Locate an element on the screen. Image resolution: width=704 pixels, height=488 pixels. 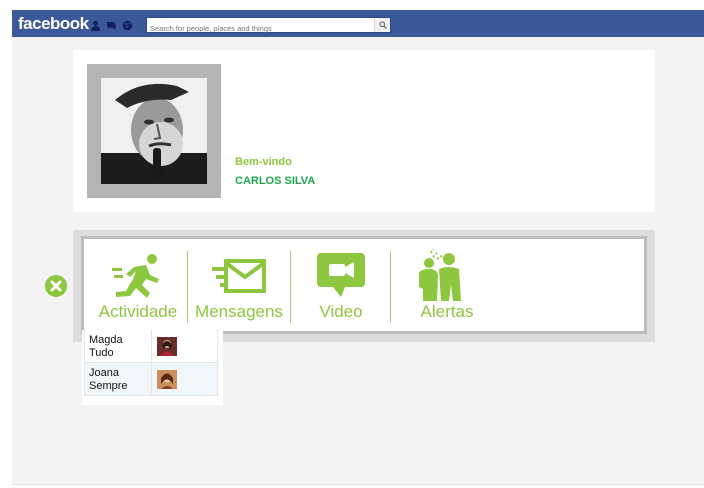
video-camera-icon is located at coordinates (341, 275).